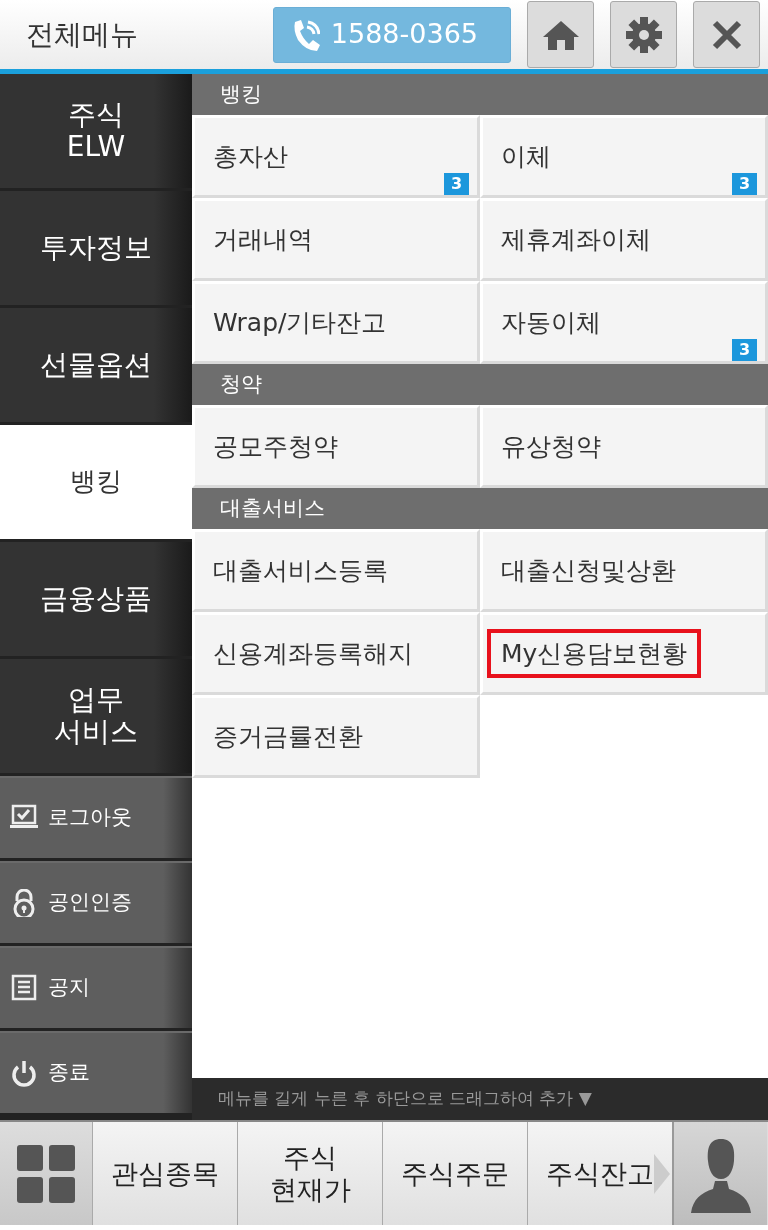 The width and height of the screenshot is (768, 1230). What do you see at coordinates (309, 1173) in the screenshot?
I see `quick-menu-item: 주식 현재가` at bounding box center [309, 1173].